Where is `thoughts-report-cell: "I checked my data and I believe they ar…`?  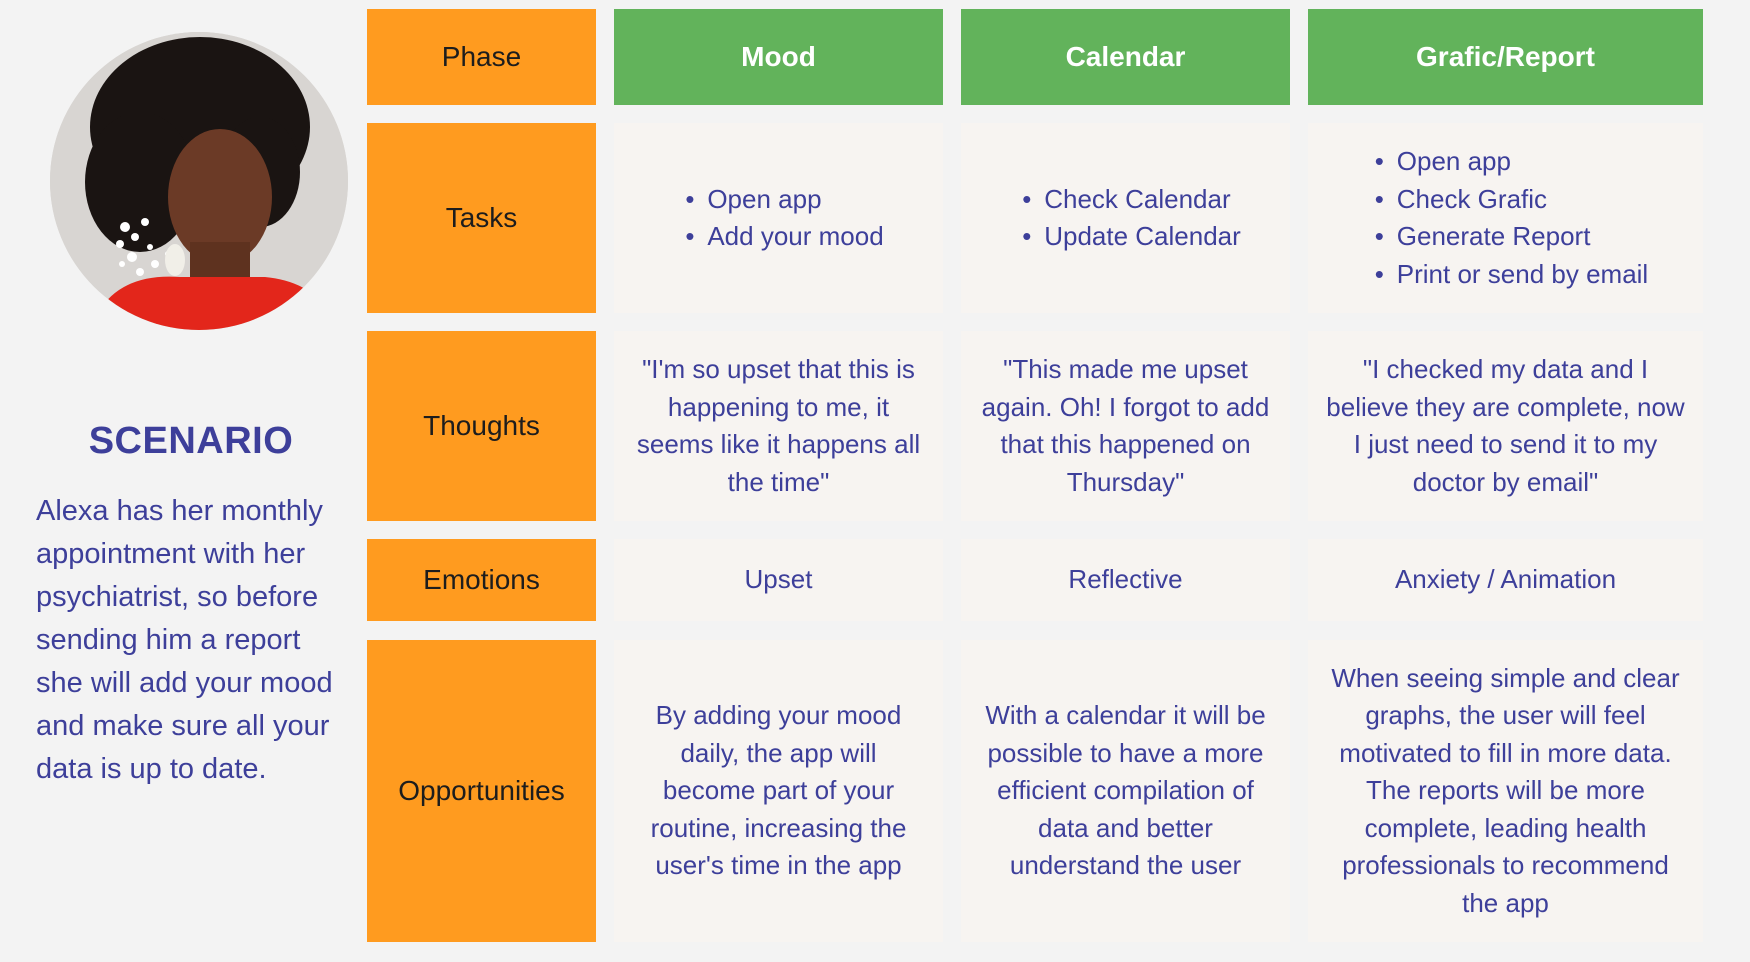 thoughts-report-cell: "I checked my data and I believe they ar… is located at coordinates (1505, 426).